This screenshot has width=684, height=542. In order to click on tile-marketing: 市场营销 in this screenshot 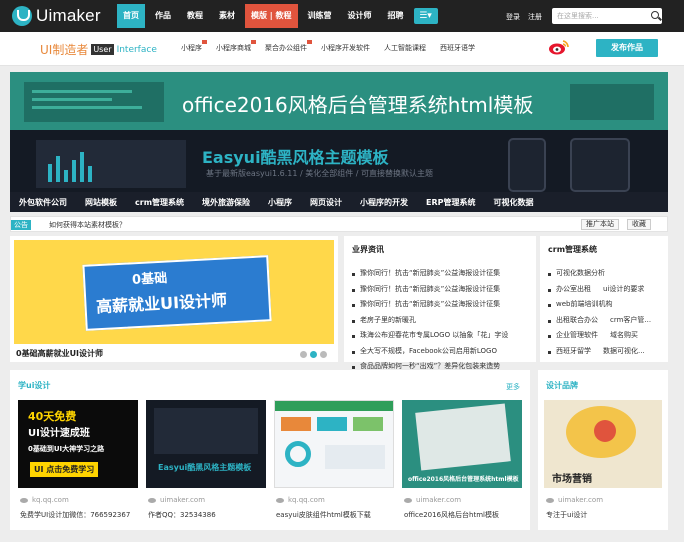, I will do `click(603, 444)`.